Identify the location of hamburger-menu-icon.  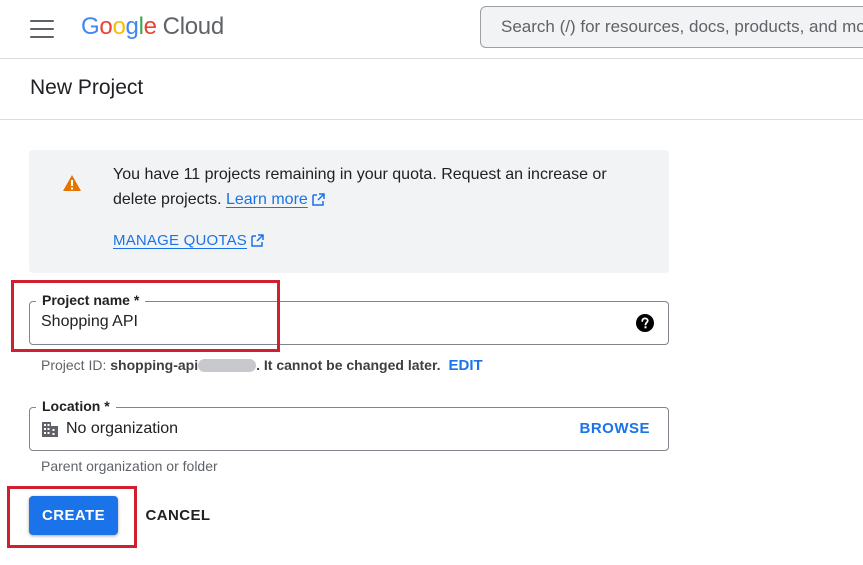
(42, 29).